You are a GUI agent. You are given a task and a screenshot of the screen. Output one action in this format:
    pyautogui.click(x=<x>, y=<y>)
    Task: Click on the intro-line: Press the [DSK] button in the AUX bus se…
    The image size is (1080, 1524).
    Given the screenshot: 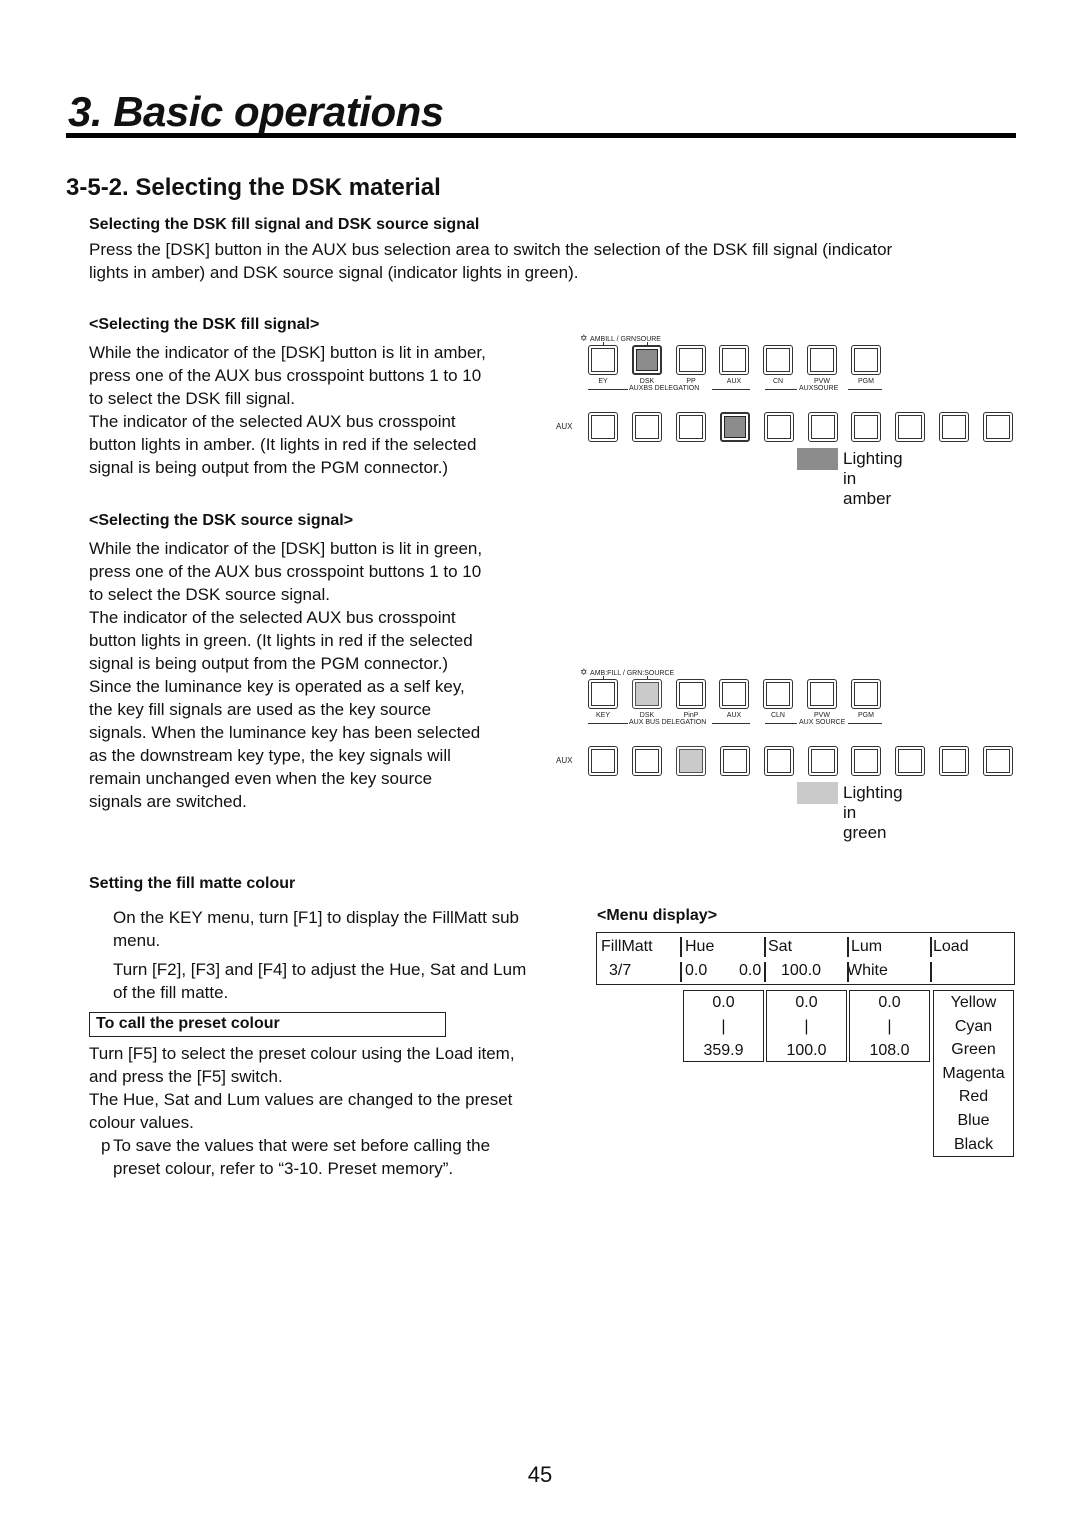 What is the action you would take?
    pyautogui.click(x=491, y=249)
    